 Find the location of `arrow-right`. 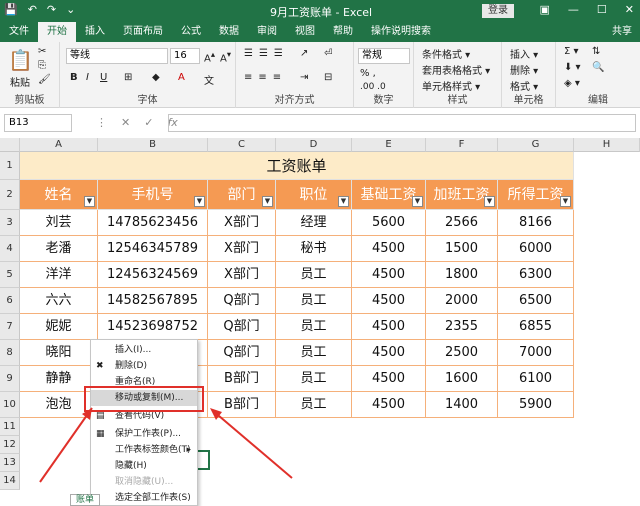

arrow-right is located at coordinates (252, 444).